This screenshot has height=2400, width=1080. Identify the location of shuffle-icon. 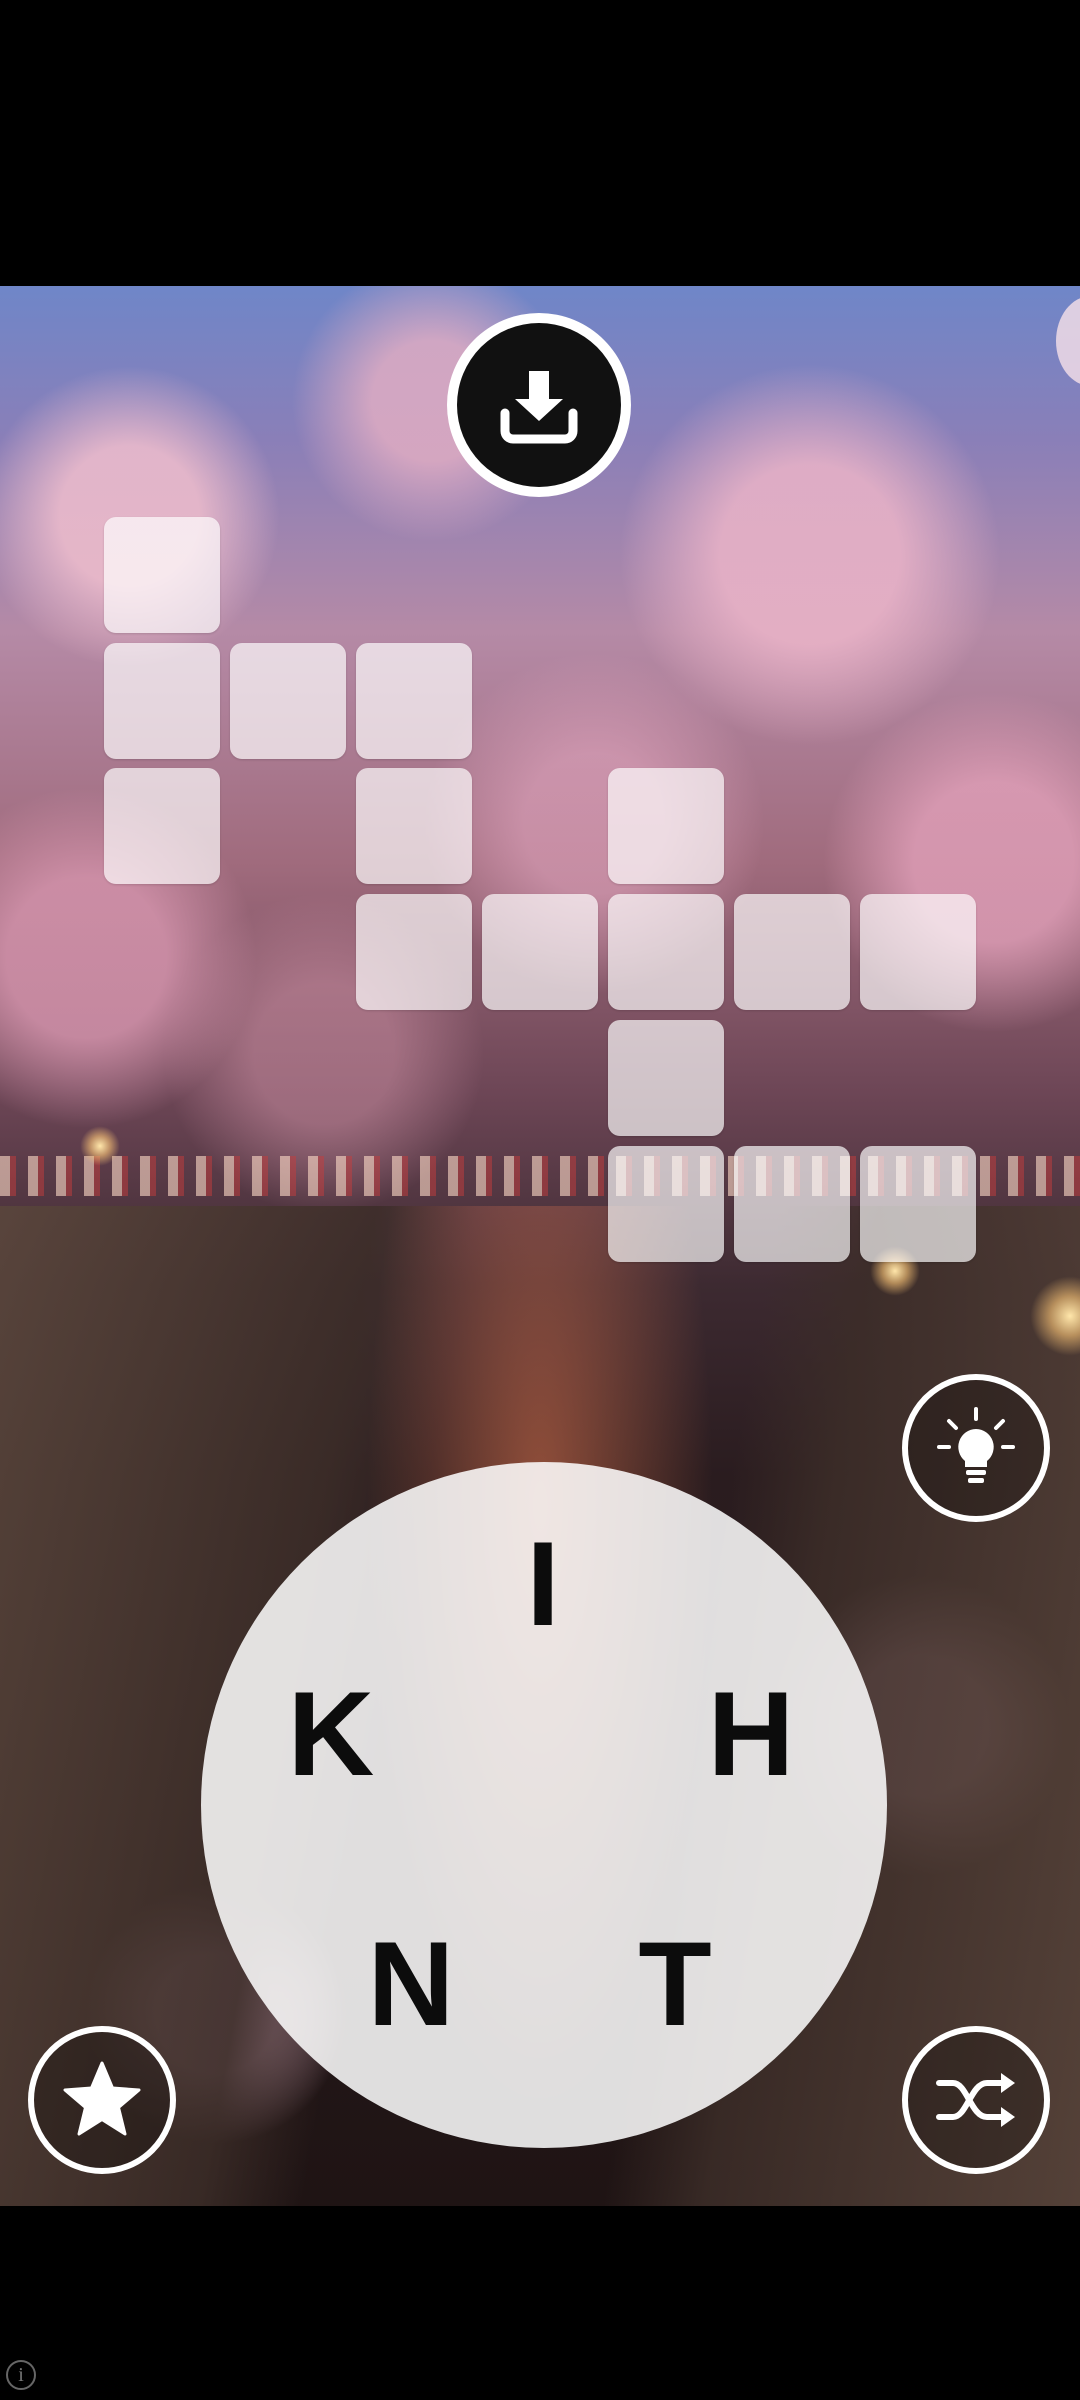
(975, 2100).